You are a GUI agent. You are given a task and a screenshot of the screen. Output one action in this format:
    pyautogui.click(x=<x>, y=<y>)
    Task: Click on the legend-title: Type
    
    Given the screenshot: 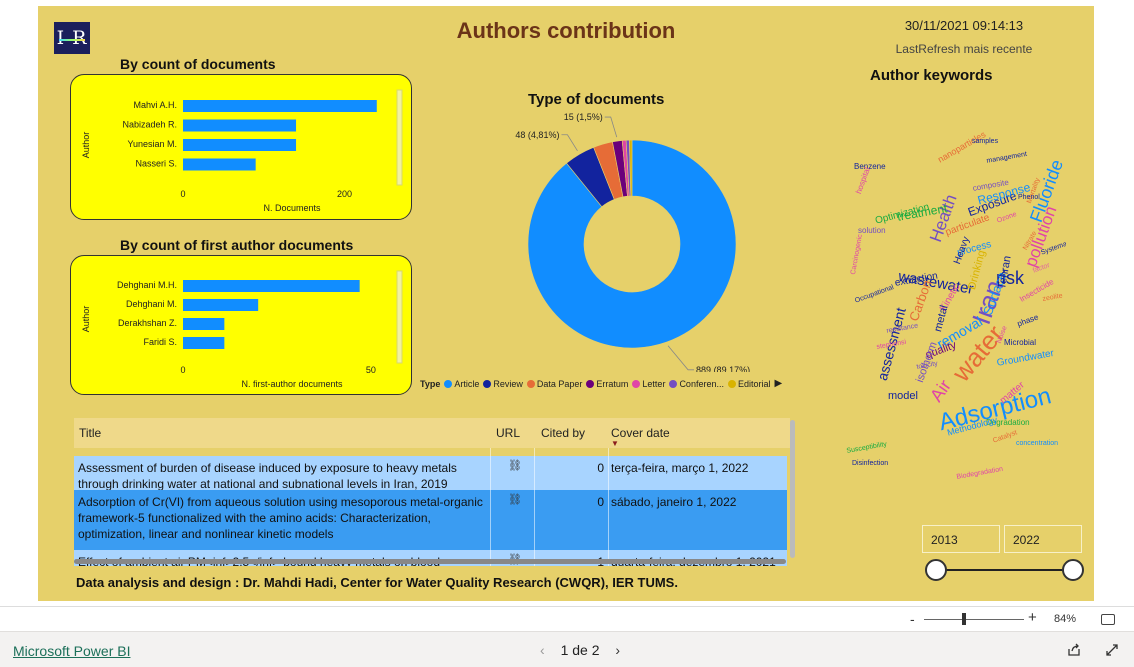 What is the action you would take?
    pyautogui.click(x=430, y=383)
    